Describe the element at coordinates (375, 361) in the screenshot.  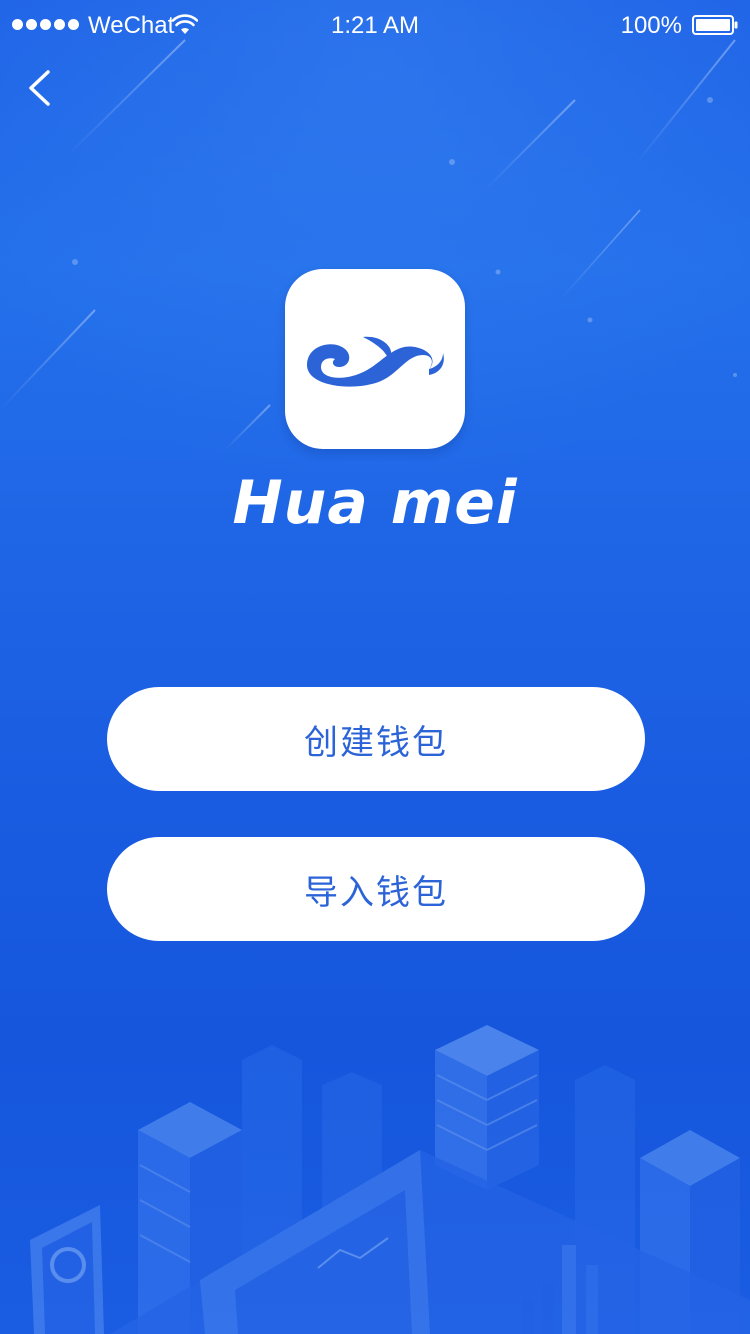
I see `wave-logo-icon` at that location.